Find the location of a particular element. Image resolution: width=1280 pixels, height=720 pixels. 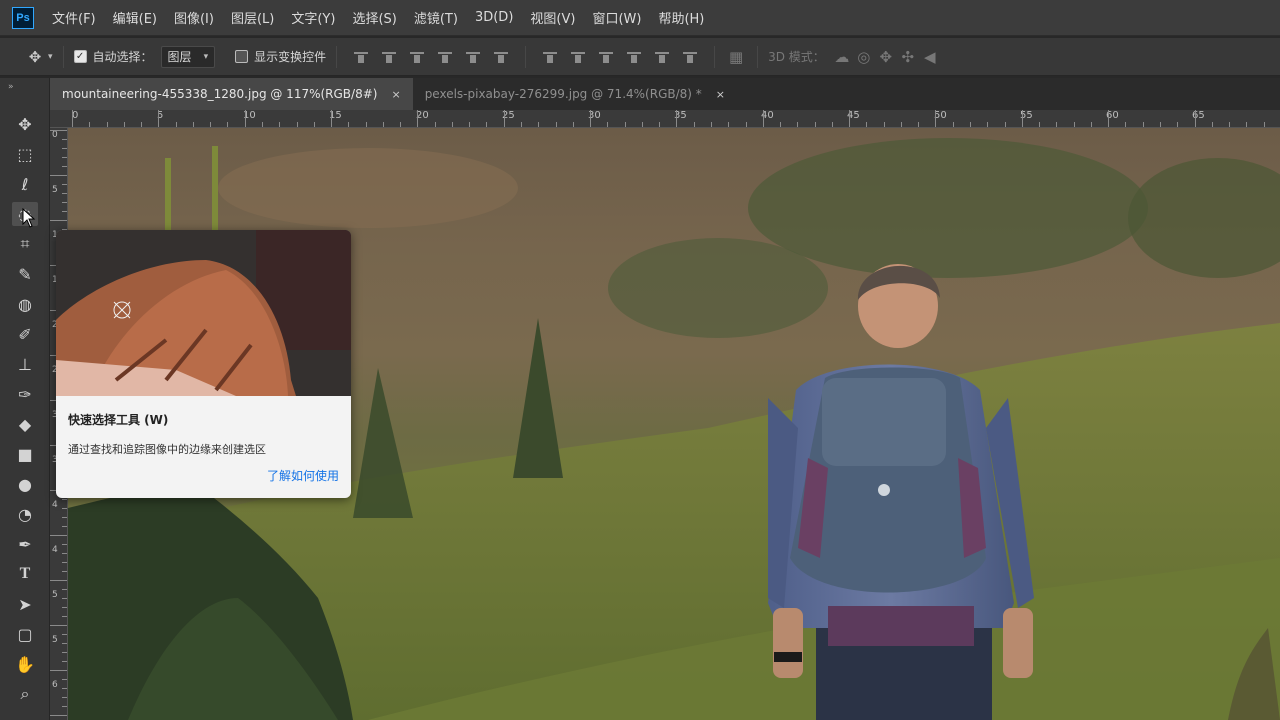

hand-tool-button: ✋ is located at coordinates (25, 664).